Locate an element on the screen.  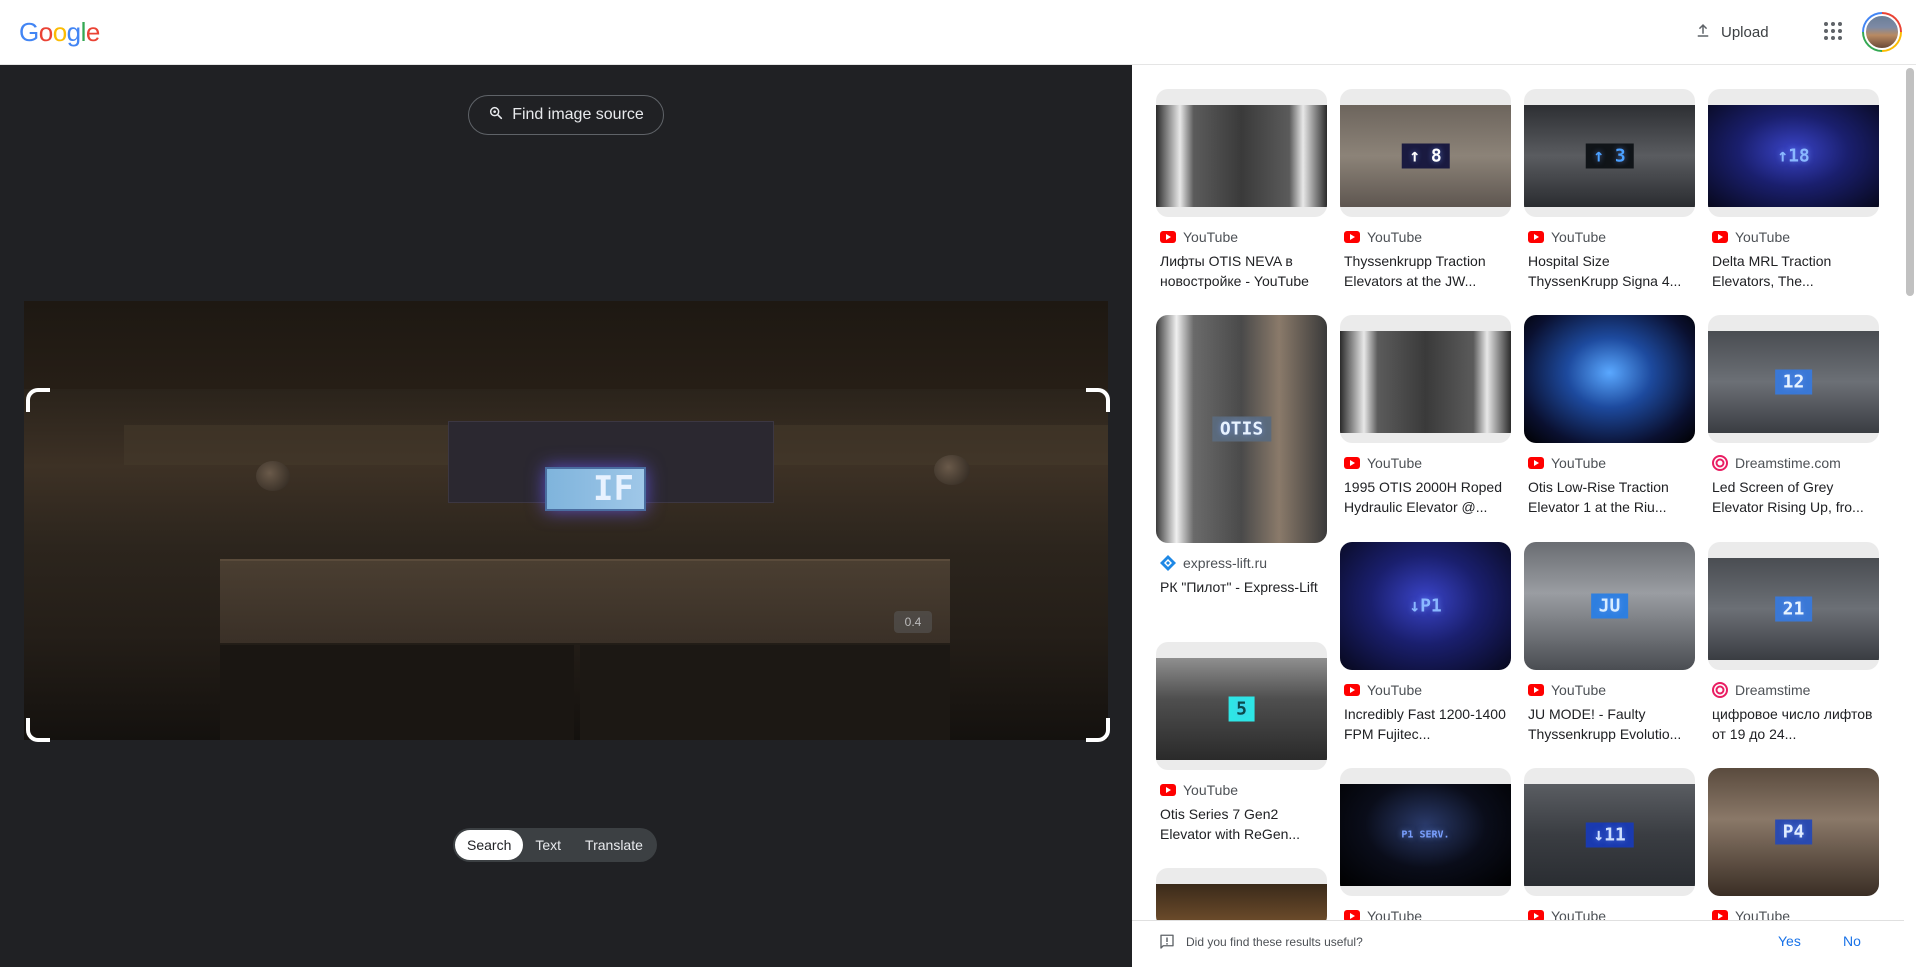
crop-handle-bottom-right is located at coordinates (1098, 730).